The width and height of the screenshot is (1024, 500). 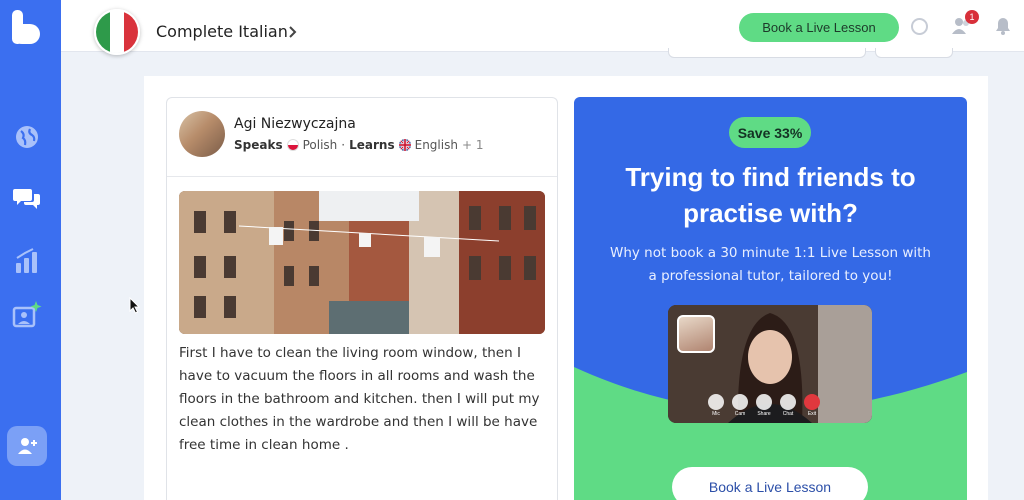 I want to click on progress-chart-icon, so click(x=27, y=261).